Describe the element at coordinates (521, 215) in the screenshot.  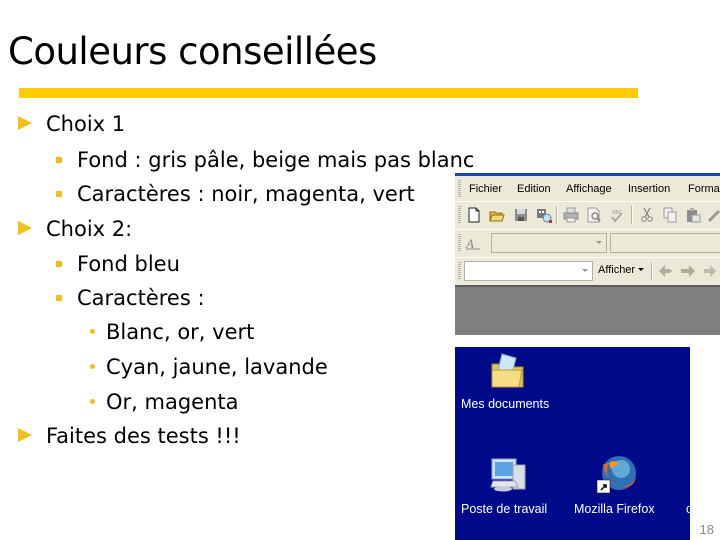
I see `save-icon` at that location.